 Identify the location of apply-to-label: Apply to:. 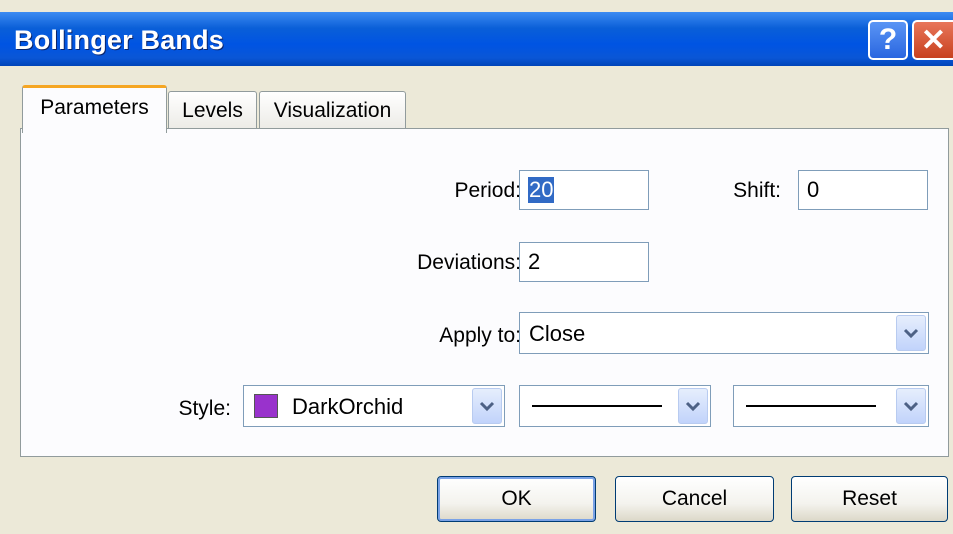
(480, 335).